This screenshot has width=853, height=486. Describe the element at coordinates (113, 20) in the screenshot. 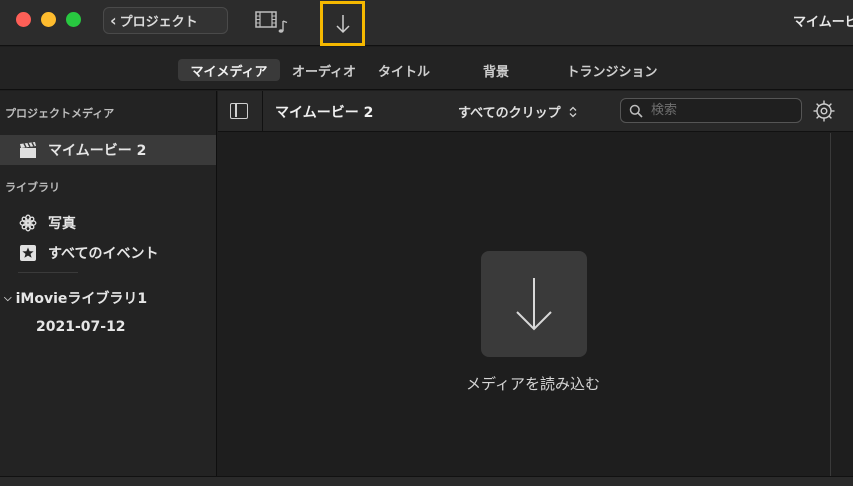

I see `chevron-left-icon: ‹` at that location.